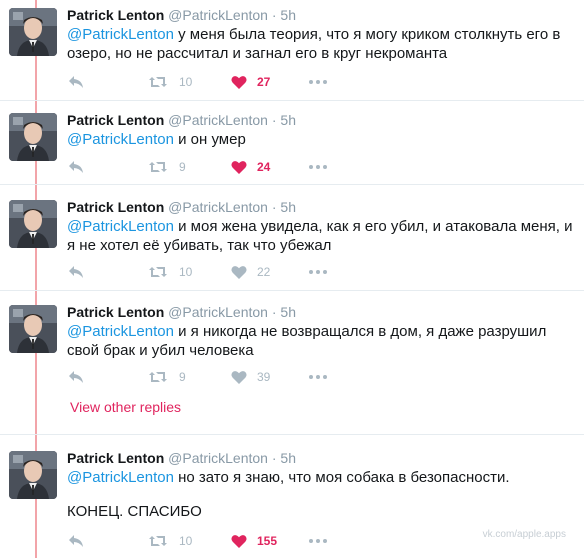 The height and width of the screenshot is (558, 584). Describe the element at coordinates (250, 167) in the screenshot. I see `like-button: 24` at that location.